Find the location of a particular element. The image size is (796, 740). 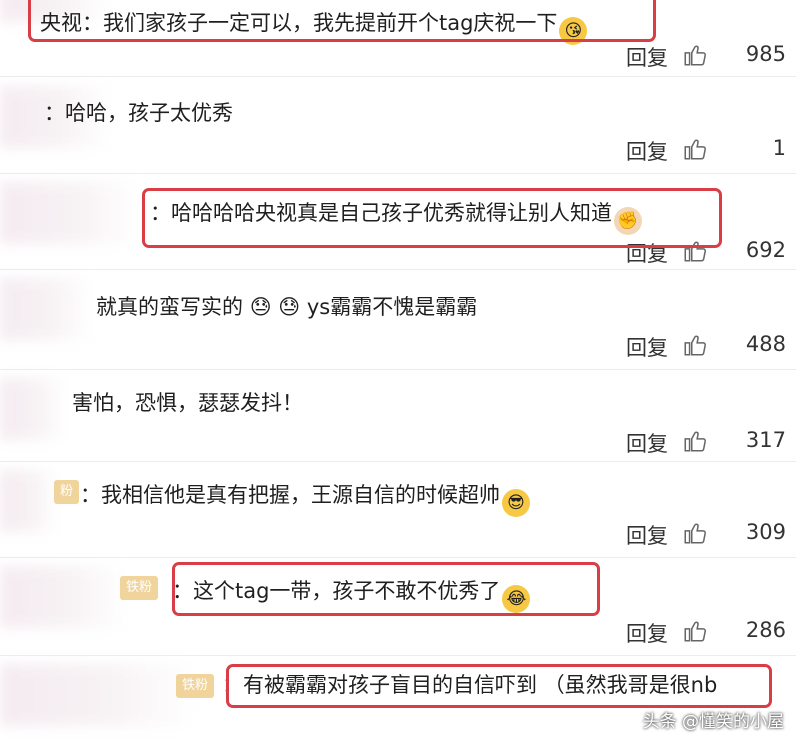

like-count: 286 is located at coordinates (765, 630).